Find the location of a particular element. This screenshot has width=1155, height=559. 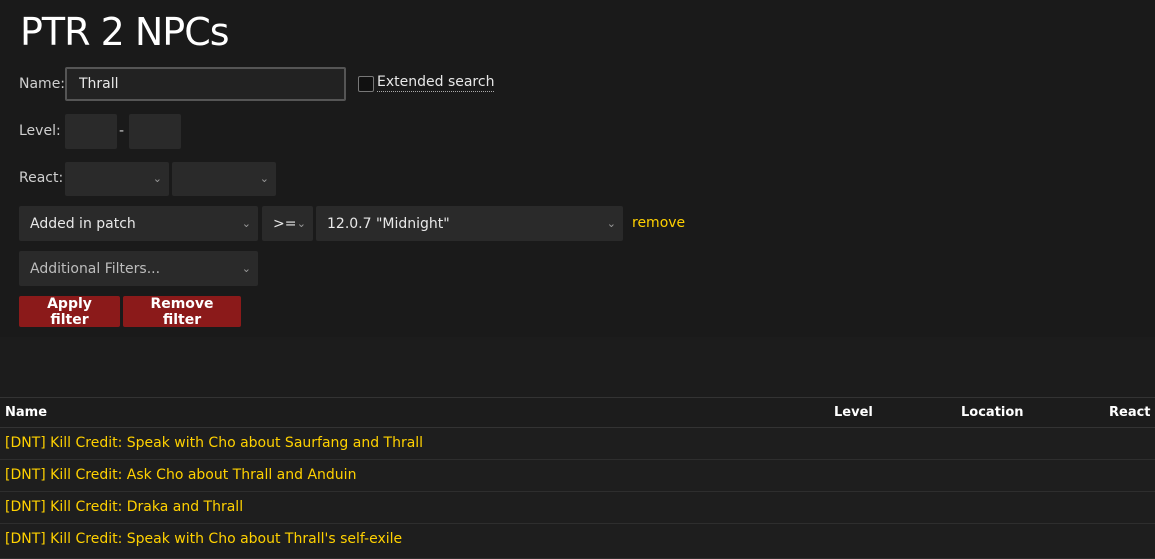

remove-filter-button: Remove filter is located at coordinates (182, 312).